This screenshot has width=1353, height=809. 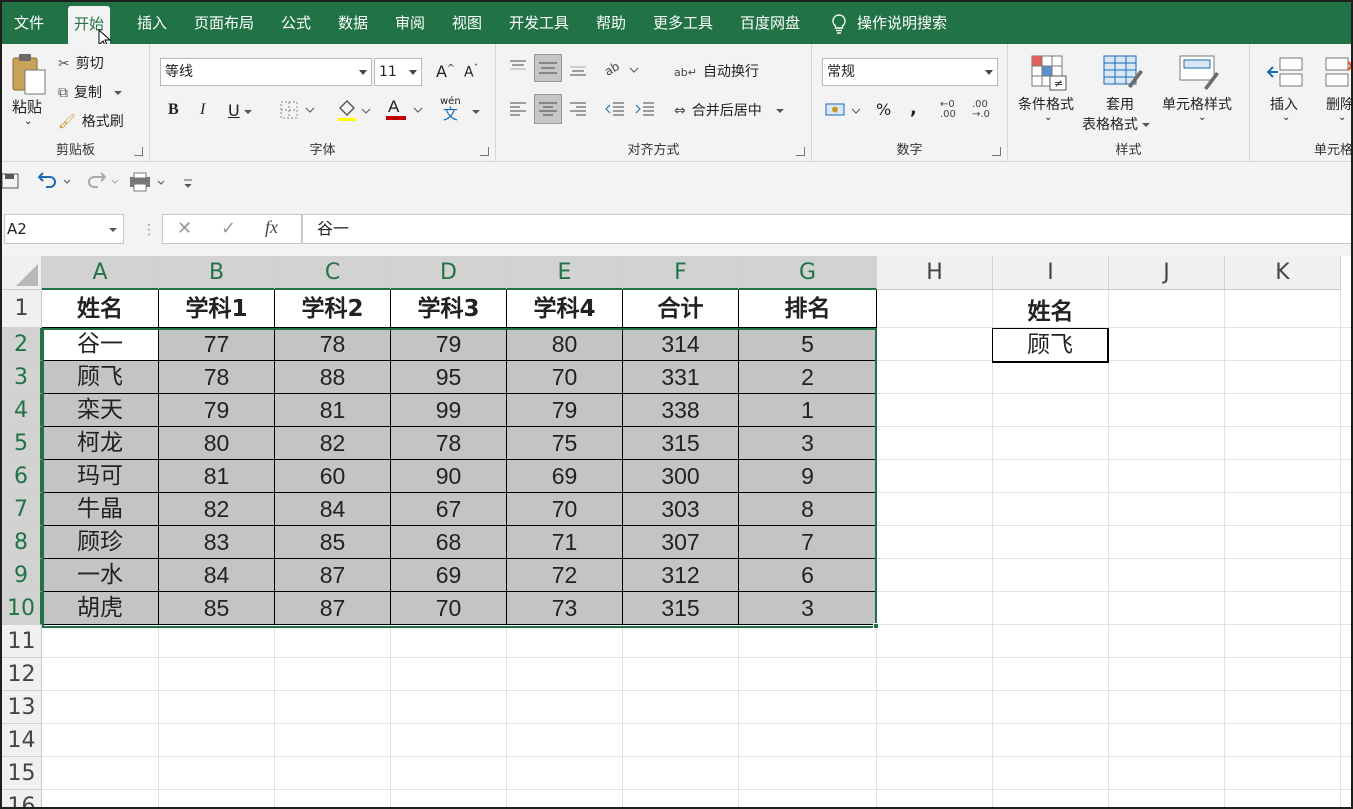 I want to click on row-header-3: 3, so click(x=22, y=377).